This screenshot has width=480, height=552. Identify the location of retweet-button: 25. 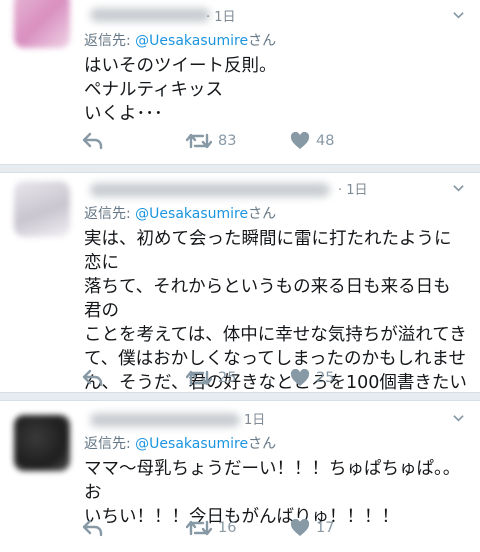
(211, 378).